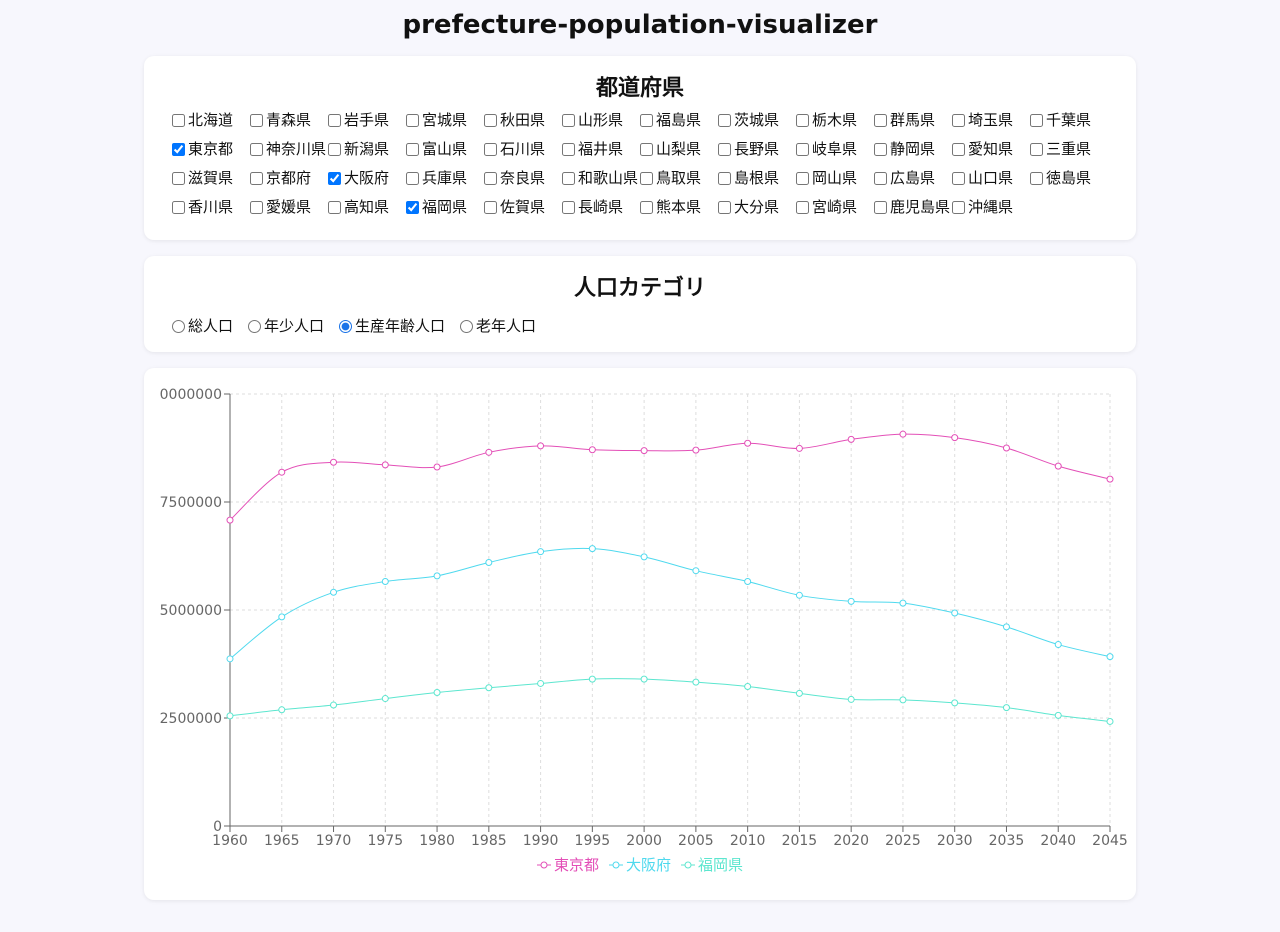  Describe the element at coordinates (639, 864) in the screenshot. I see `legend-item: 大阪府` at that location.